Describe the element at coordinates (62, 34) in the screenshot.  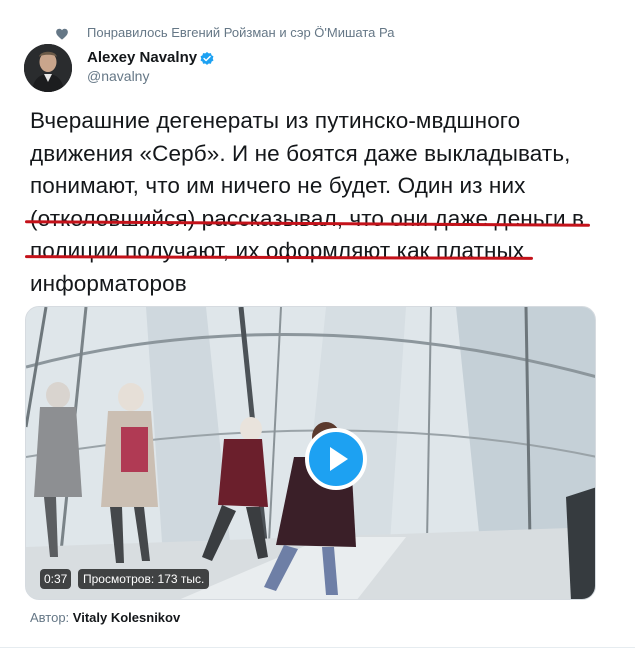
I see `heart-icon` at that location.